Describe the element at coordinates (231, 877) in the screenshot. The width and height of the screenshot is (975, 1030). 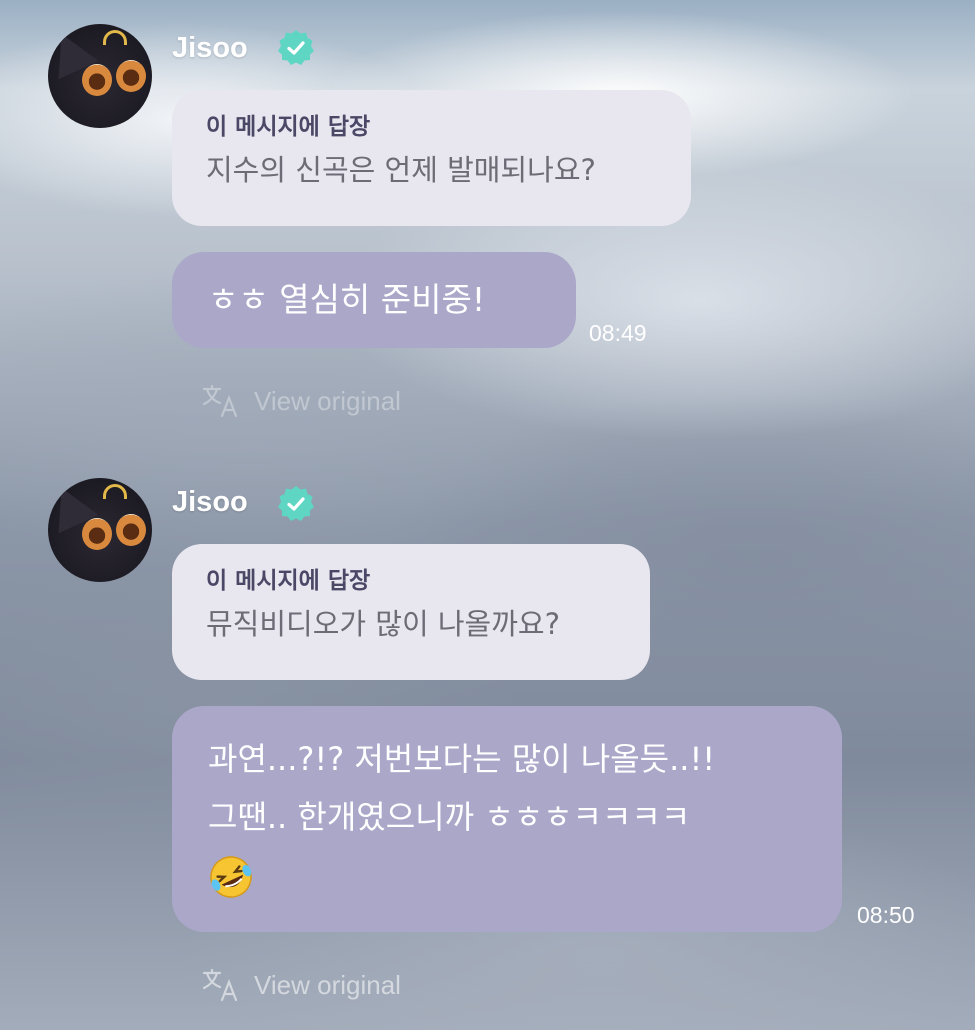
I see `rolling-laughing-emoji-icon` at that location.